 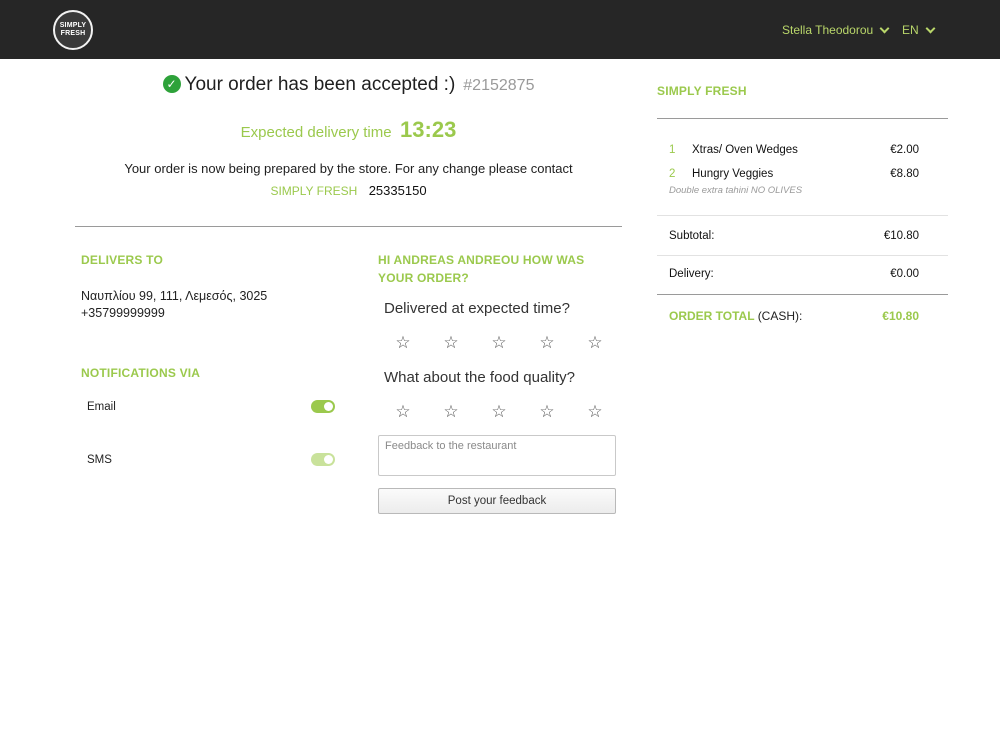 What do you see at coordinates (794, 274) in the screenshot?
I see `delivery-row: Delivery: €0.00` at bounding box center [794, 274].